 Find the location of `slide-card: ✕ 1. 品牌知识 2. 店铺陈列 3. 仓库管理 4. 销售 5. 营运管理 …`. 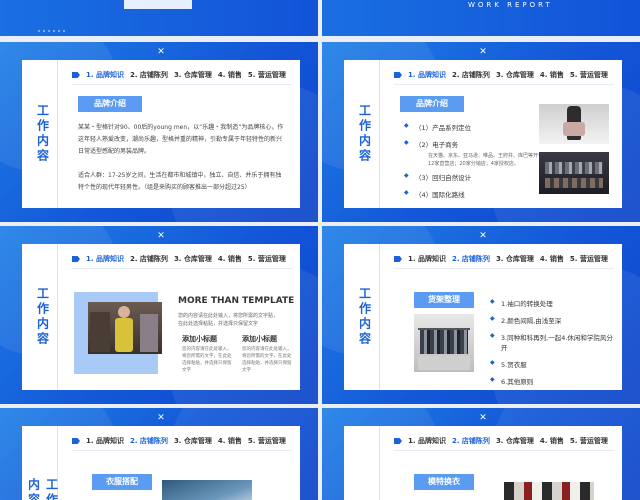

slide-card: ✕ 1. 品牌知识 2. 店铺陈列 3. 仓库管理 4. 销售 5. 营运管理 … is located at coordinates (483, 456).